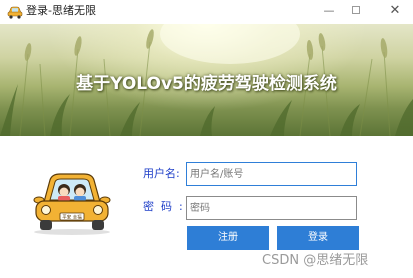 This screenshot has width=413, height=278. Describe the element at coordinates (271, 174) in the screenshot. I see `username-input` at that location.